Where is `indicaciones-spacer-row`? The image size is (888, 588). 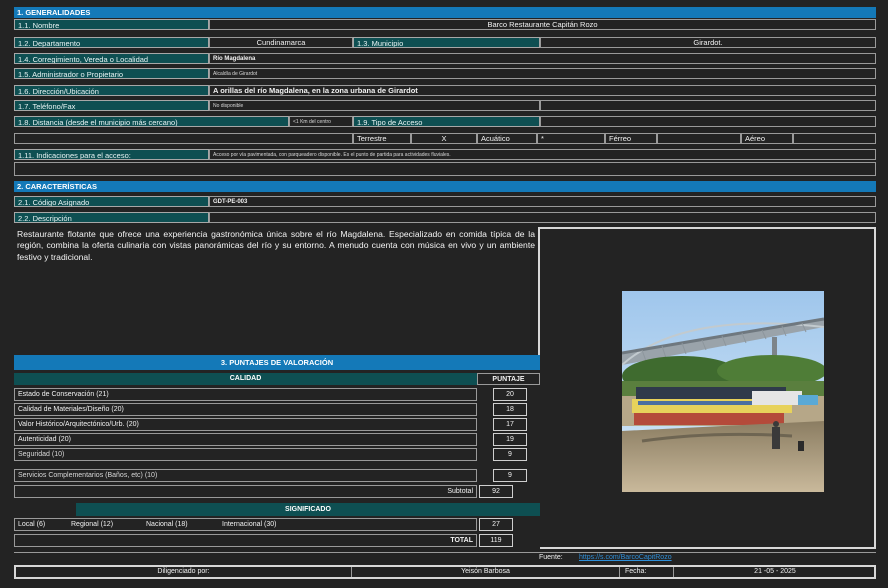 indicaciones-spacer-row is located at coordinates (445, 169).